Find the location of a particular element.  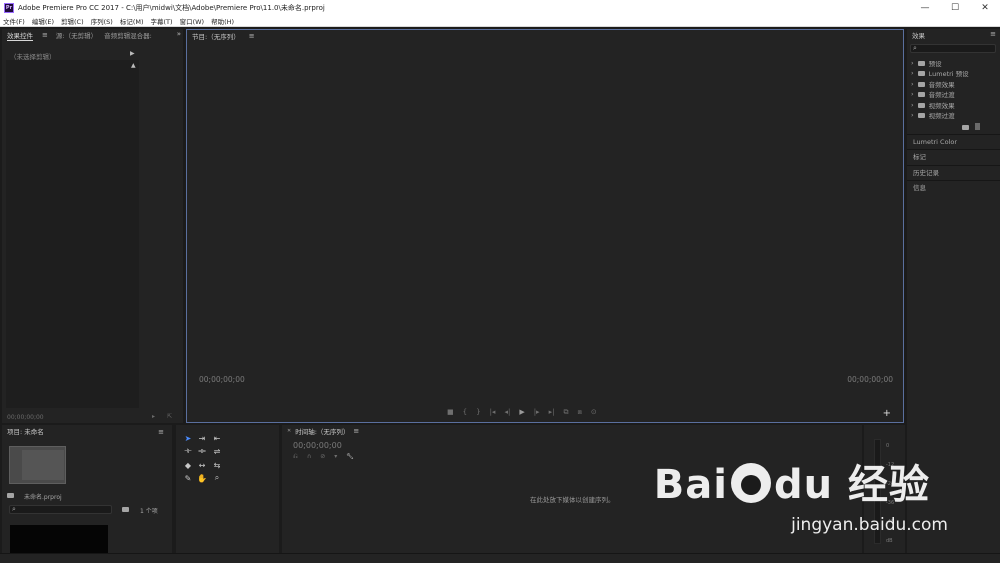

ripple-edit-tool-icon: ⟛ is located at coordinates (188, 451).